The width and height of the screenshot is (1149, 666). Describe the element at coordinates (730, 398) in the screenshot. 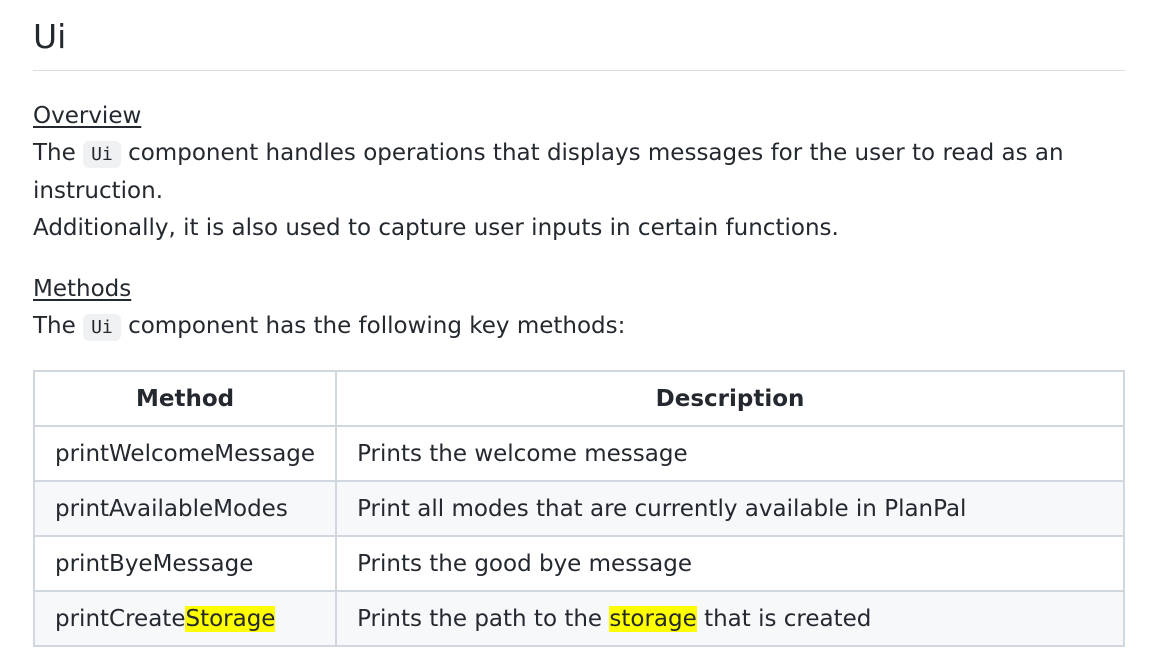

I see `column-header-description: Description` at that location.